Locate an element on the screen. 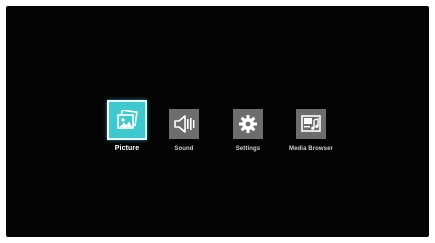 Image resolution: width=435 pixels, height=243 pixels. sound-tile is located at coordinates (184, 124).